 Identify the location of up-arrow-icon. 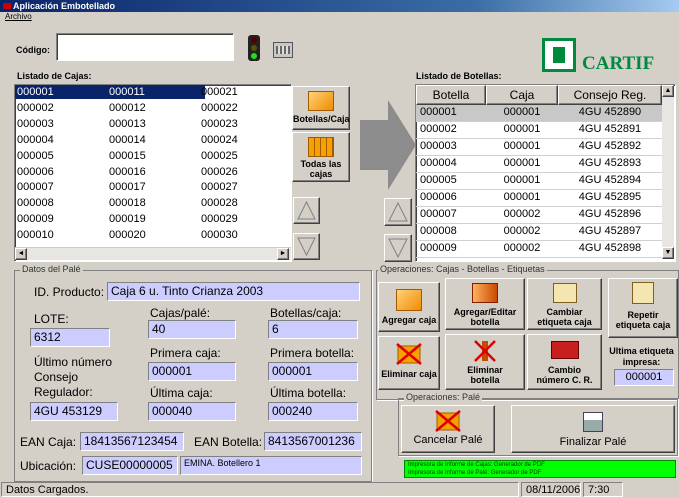
(306, 210).